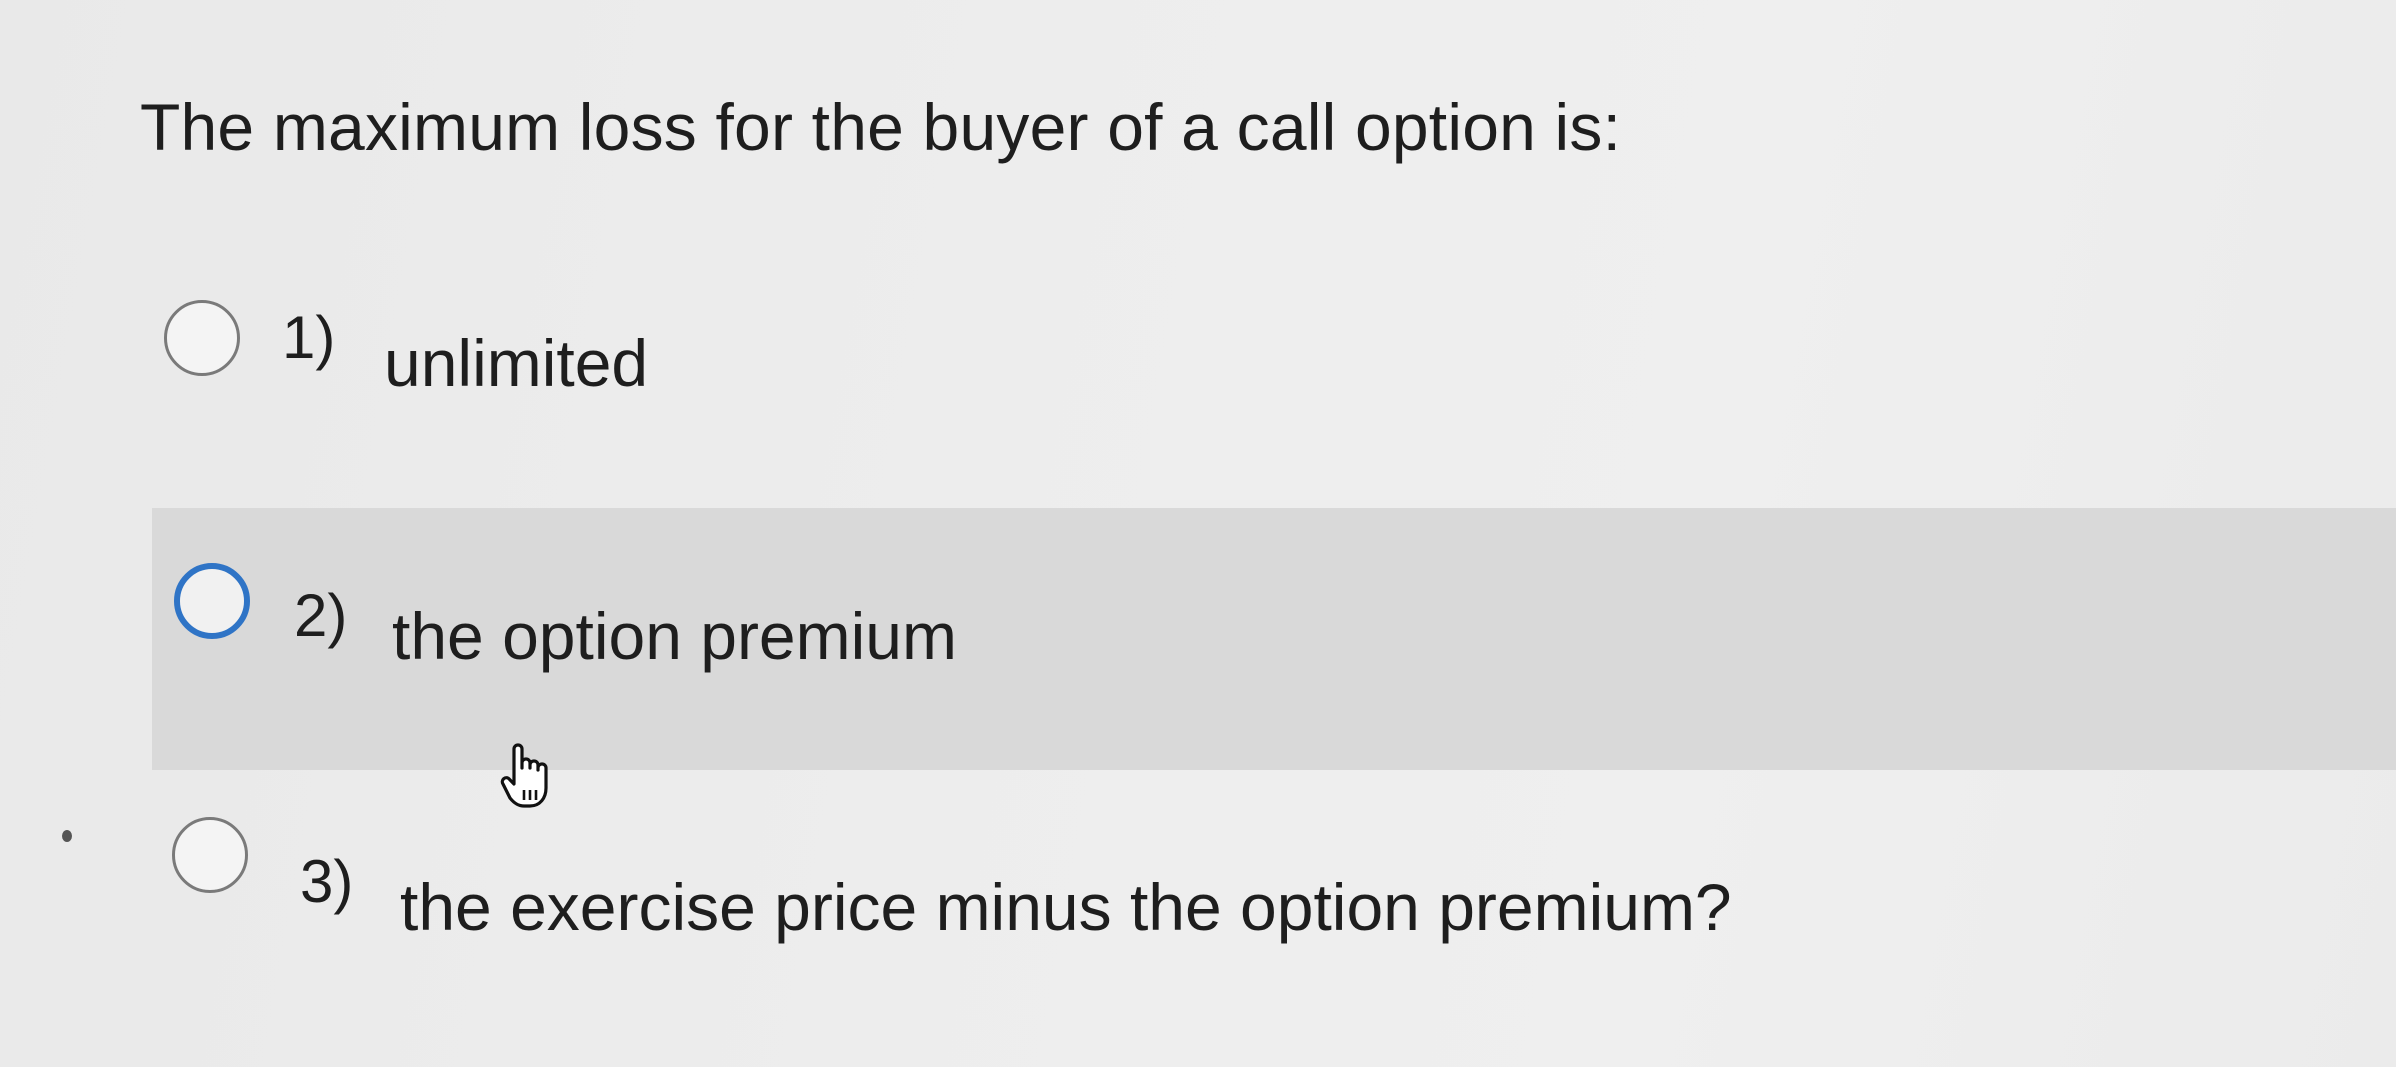  I want to click on option-1-number: 1), so click(309, 337).